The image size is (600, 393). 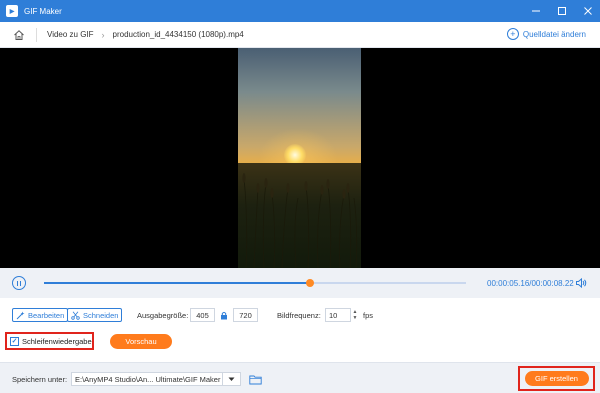 I want to click on change-source-button: + Quelldatei ändern, so click(x=546, y=34).